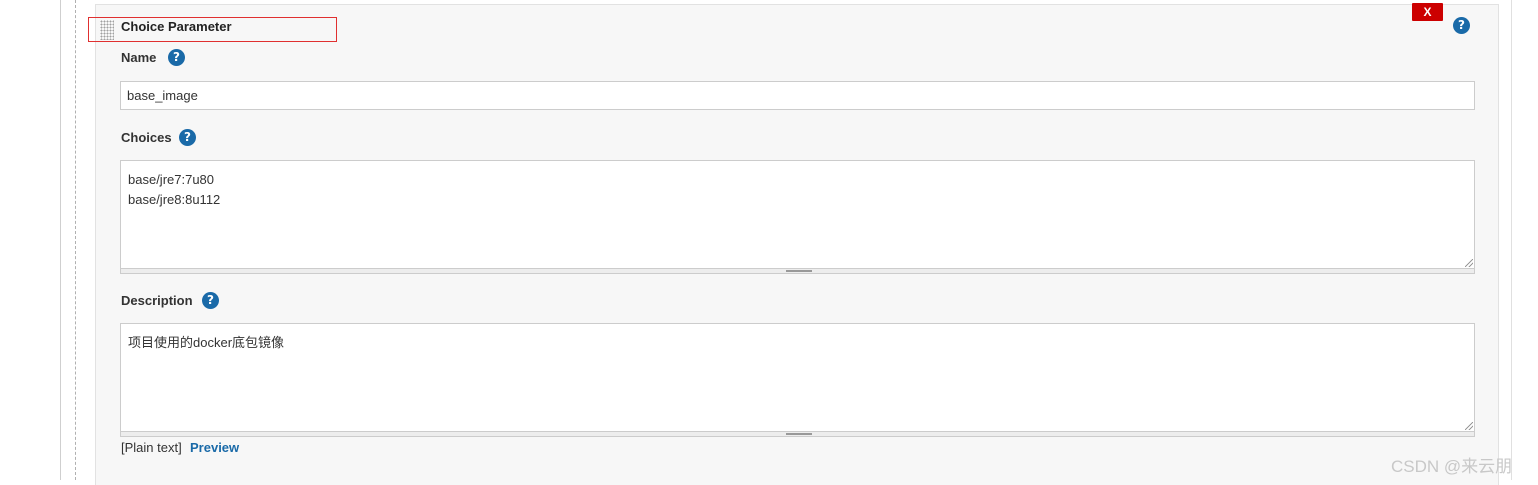 The image size is (1538, 485). What do you see at coordinates (1427, 12) in the screenshot?
I see `delete-parameter-button: X` at bounding box center [1427, 12].